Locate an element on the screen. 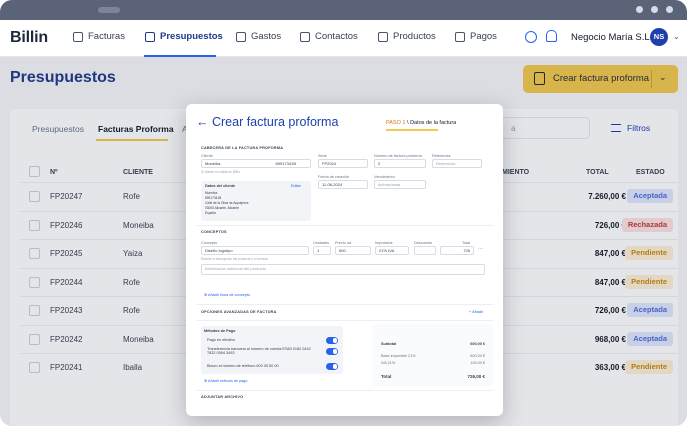  add-payment-method-button: ⊕ Añadir método de pago is located at coordinates (226, 380).